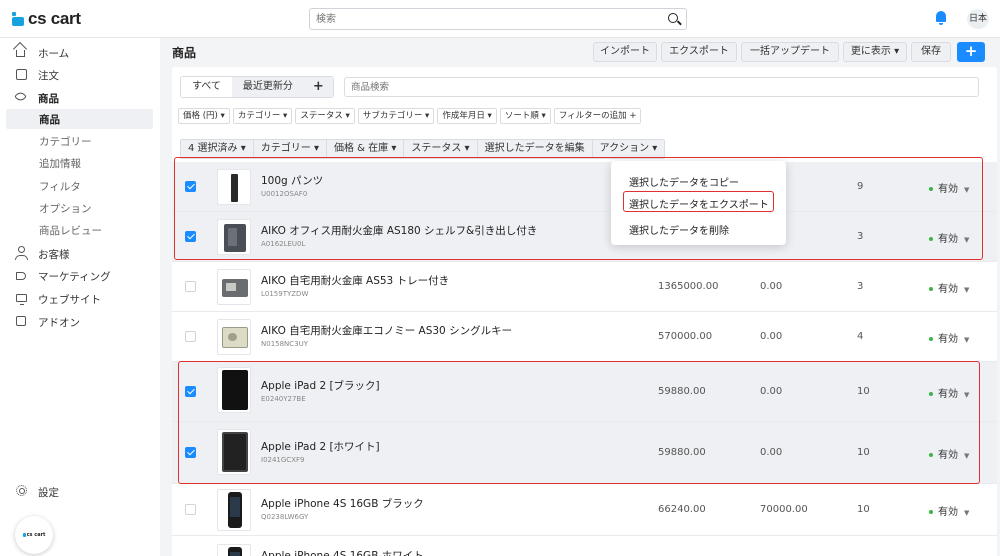  I want to click on sidebar-item-orders: 注文, so click(80, 75).